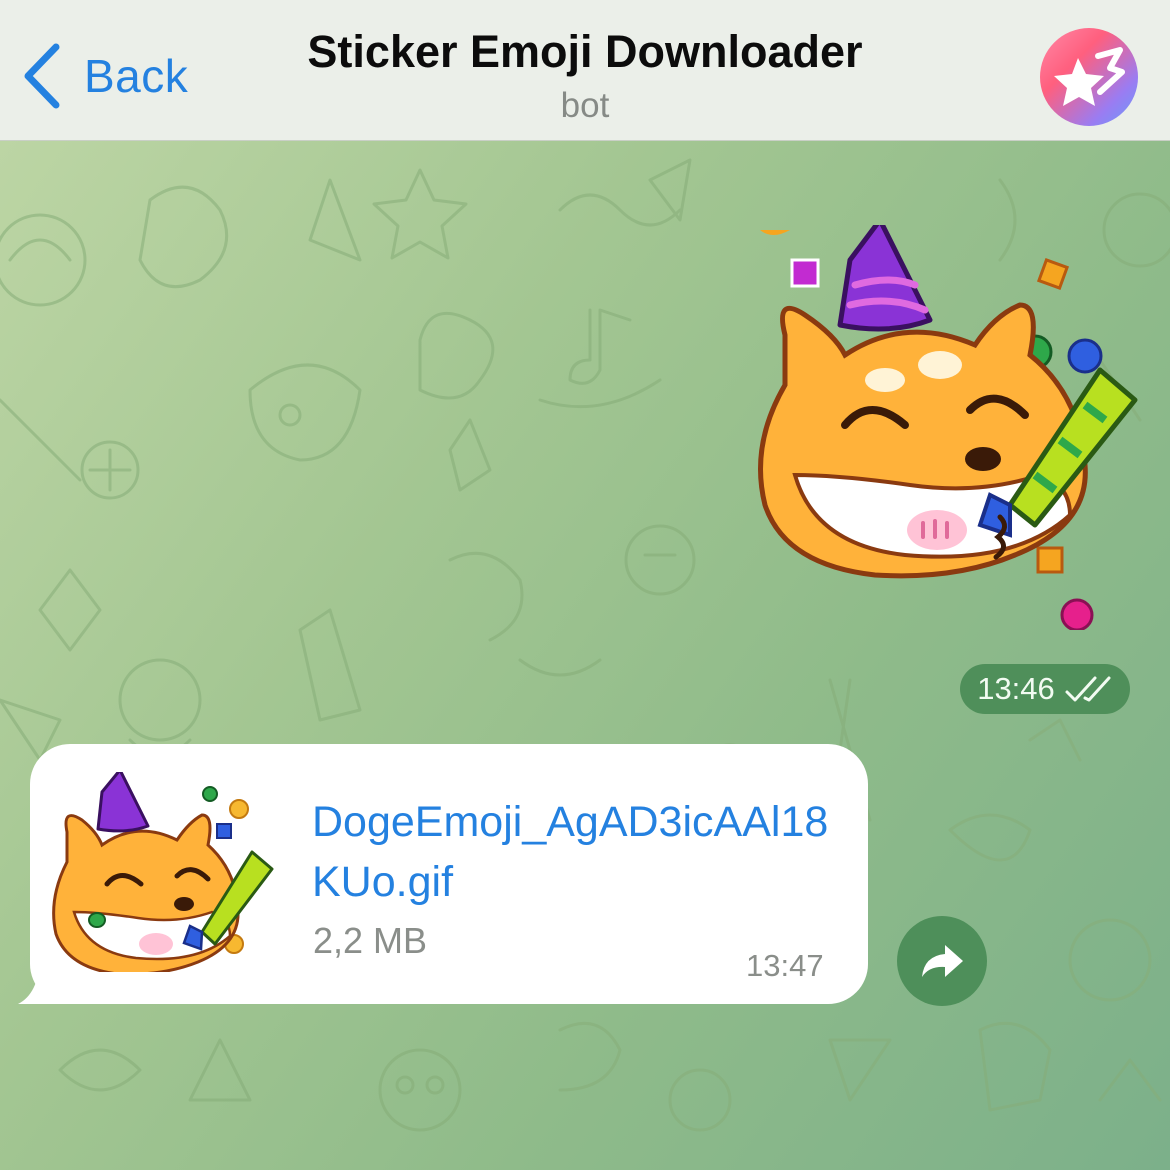  What do you see at coordinates (785, 965) in the screenshot?
I see `incoming-time: 13:47` at bounding box center [785, 965].